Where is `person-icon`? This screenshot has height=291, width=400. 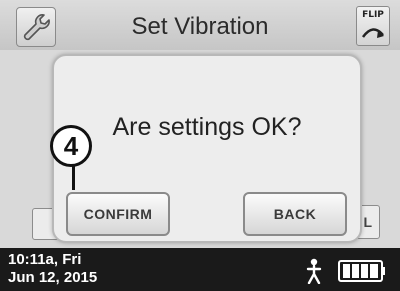
person-icon is located at coordinates (314, 271).